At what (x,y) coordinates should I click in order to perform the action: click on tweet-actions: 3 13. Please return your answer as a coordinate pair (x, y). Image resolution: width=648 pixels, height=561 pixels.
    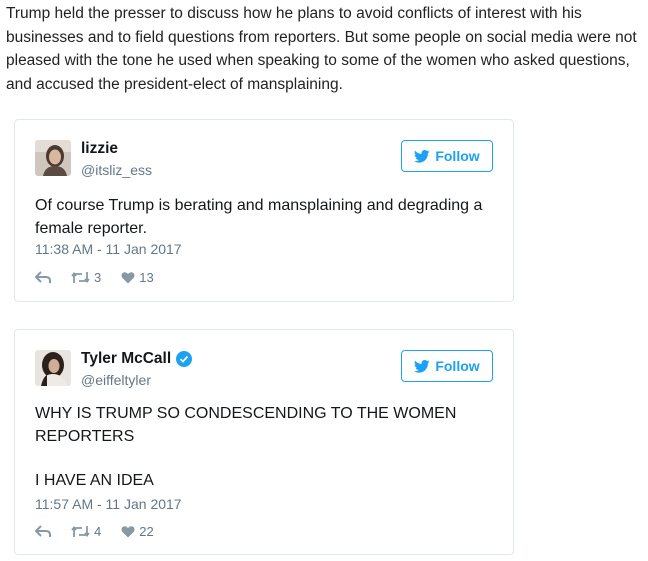
    Looking at the image, I should click on (104, 277).